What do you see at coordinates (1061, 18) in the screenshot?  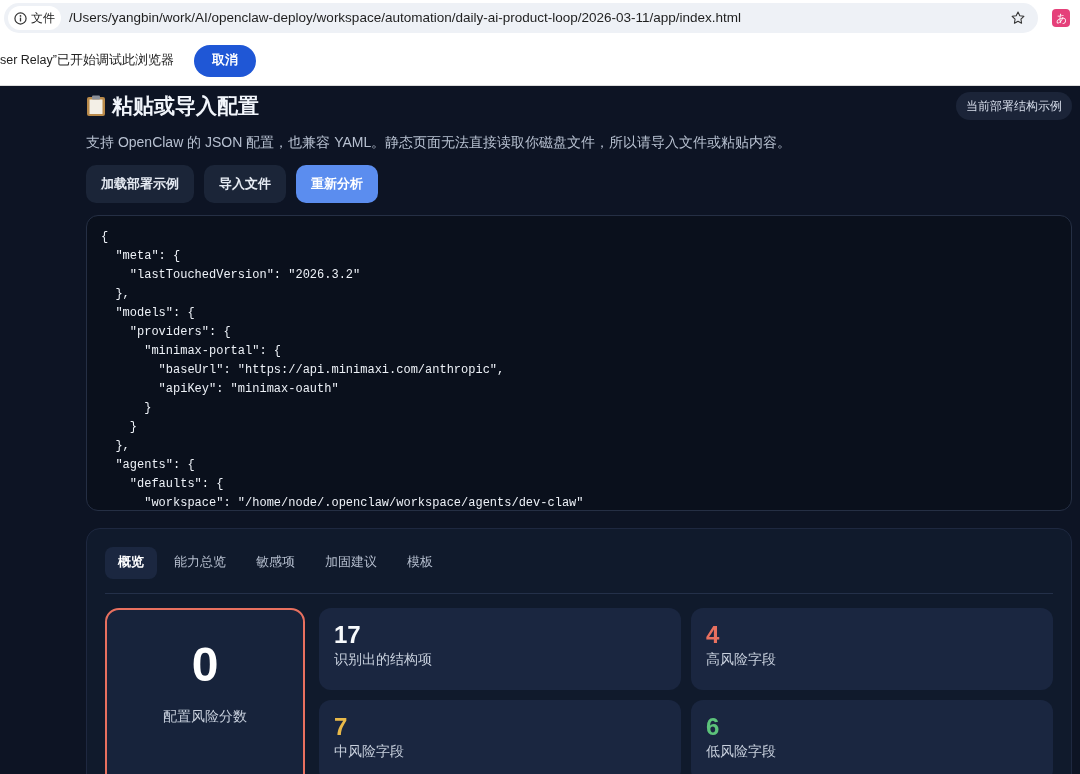 I see `extension-icon: あ` at bounding box center [1061, 18].